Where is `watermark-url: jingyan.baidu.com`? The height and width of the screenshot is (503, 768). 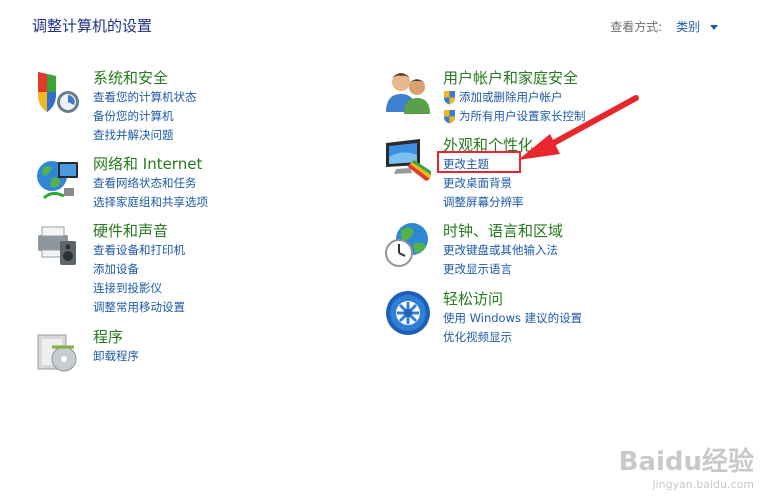
watermark-url: jingyan.baidu.com is located at coordinates (703, 484).